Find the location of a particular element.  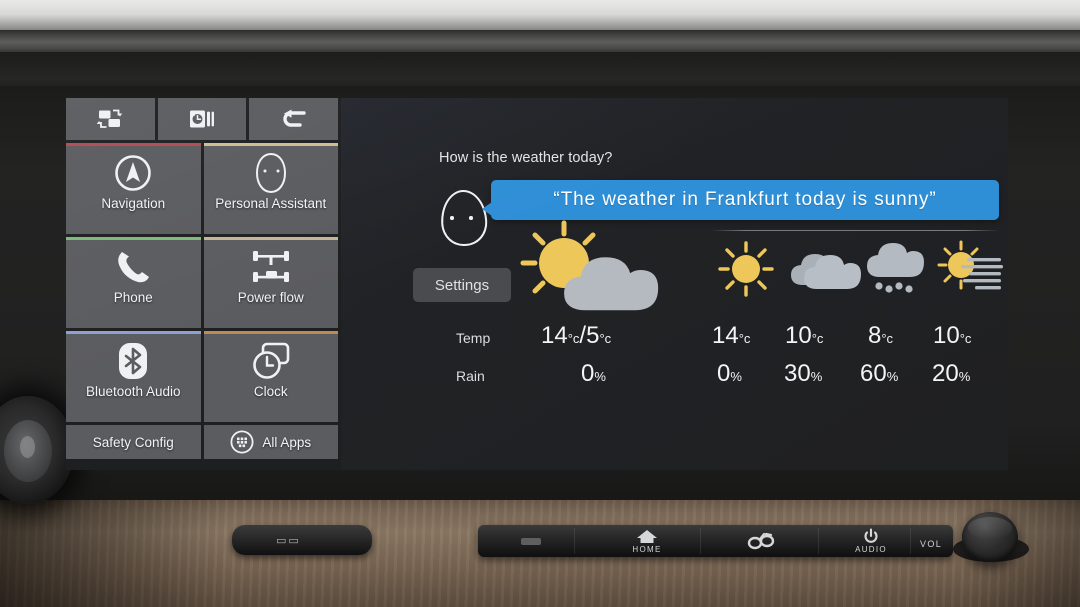

forecast-rain-1: 30% is located at coordinates (803, 374).